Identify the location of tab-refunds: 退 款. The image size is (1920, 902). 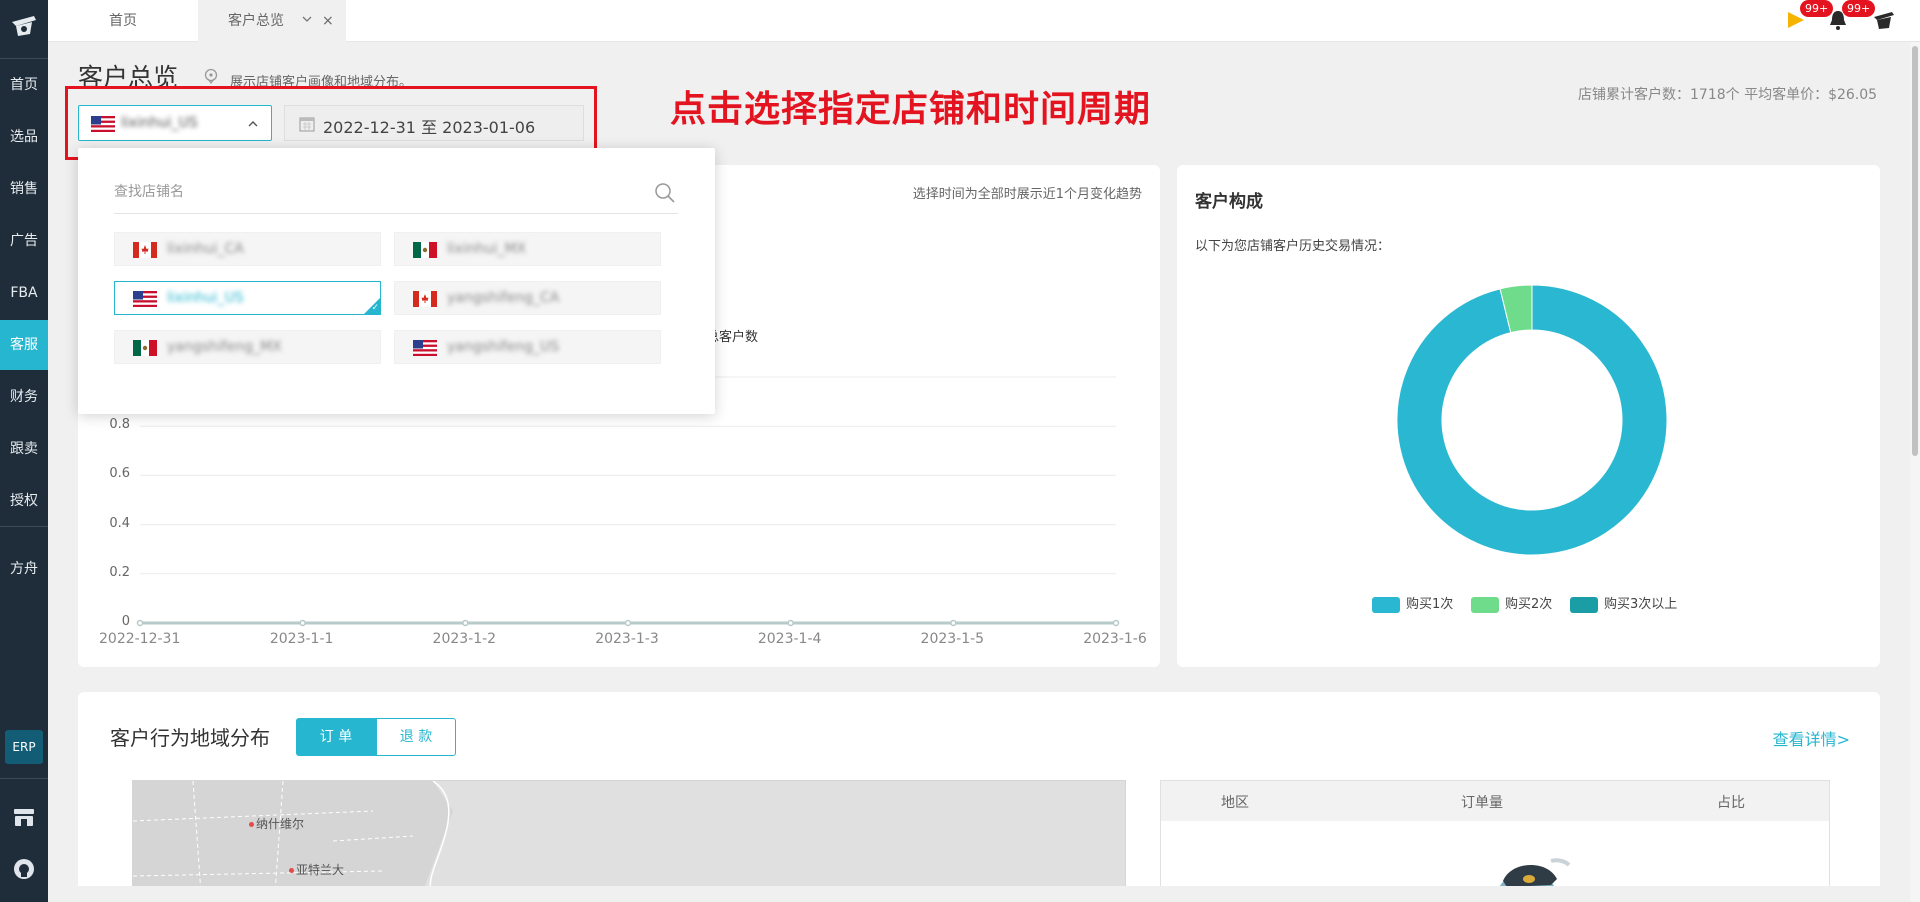
(416, 737).